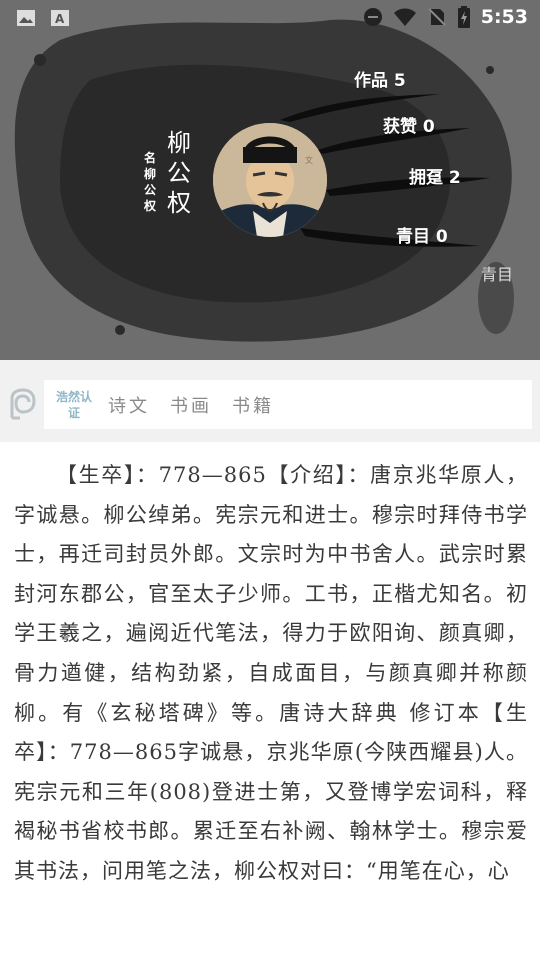 The image size is (540, 960). What do you see at coordinates (371, 81) in the screenshot?
I see `stat-works-label: 作品` at bounding box center [371, 81].